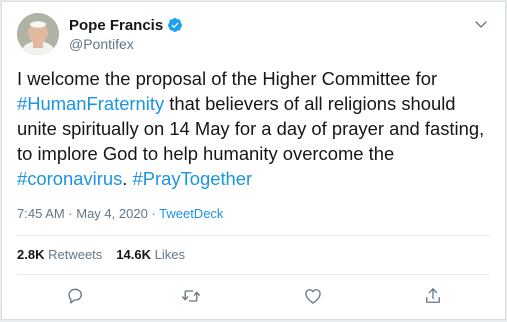 The image size is (507, 322). I want to click on tweet-stats: 2.8K Retweets 14.6K Likes, so click(101, 254).